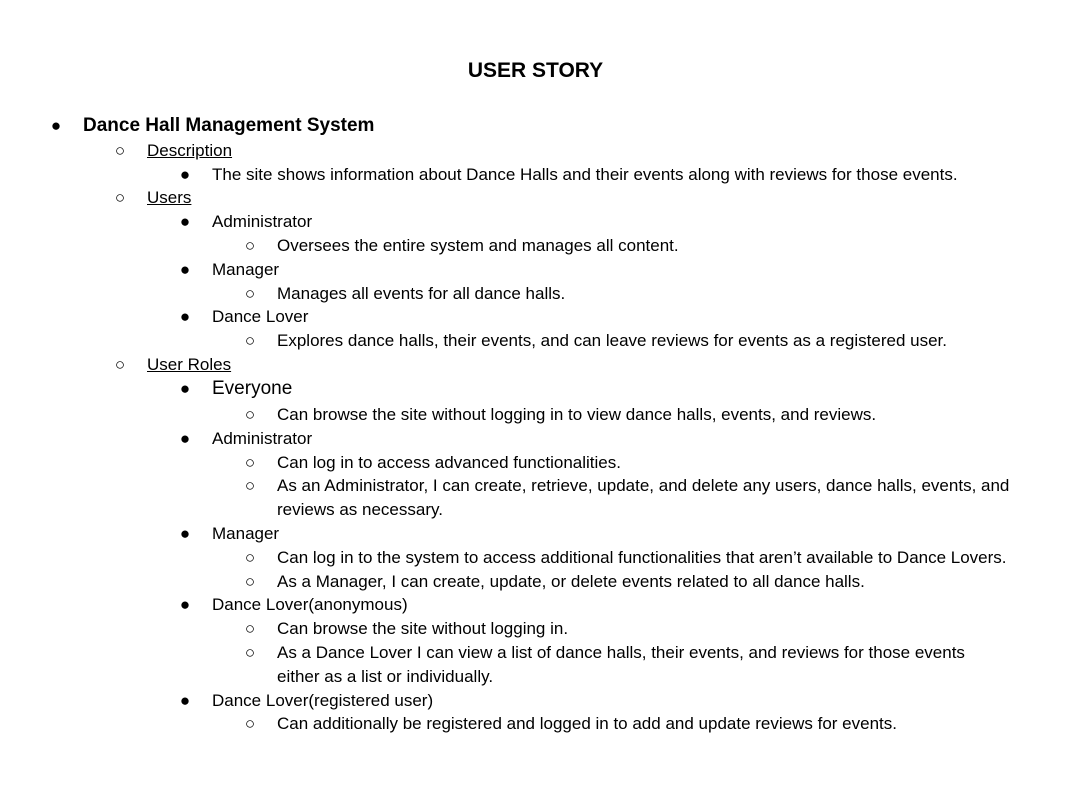  Describe the element at coordinates (535, 70) in the screenshot. I see `document-title: USER STORY` at that location.